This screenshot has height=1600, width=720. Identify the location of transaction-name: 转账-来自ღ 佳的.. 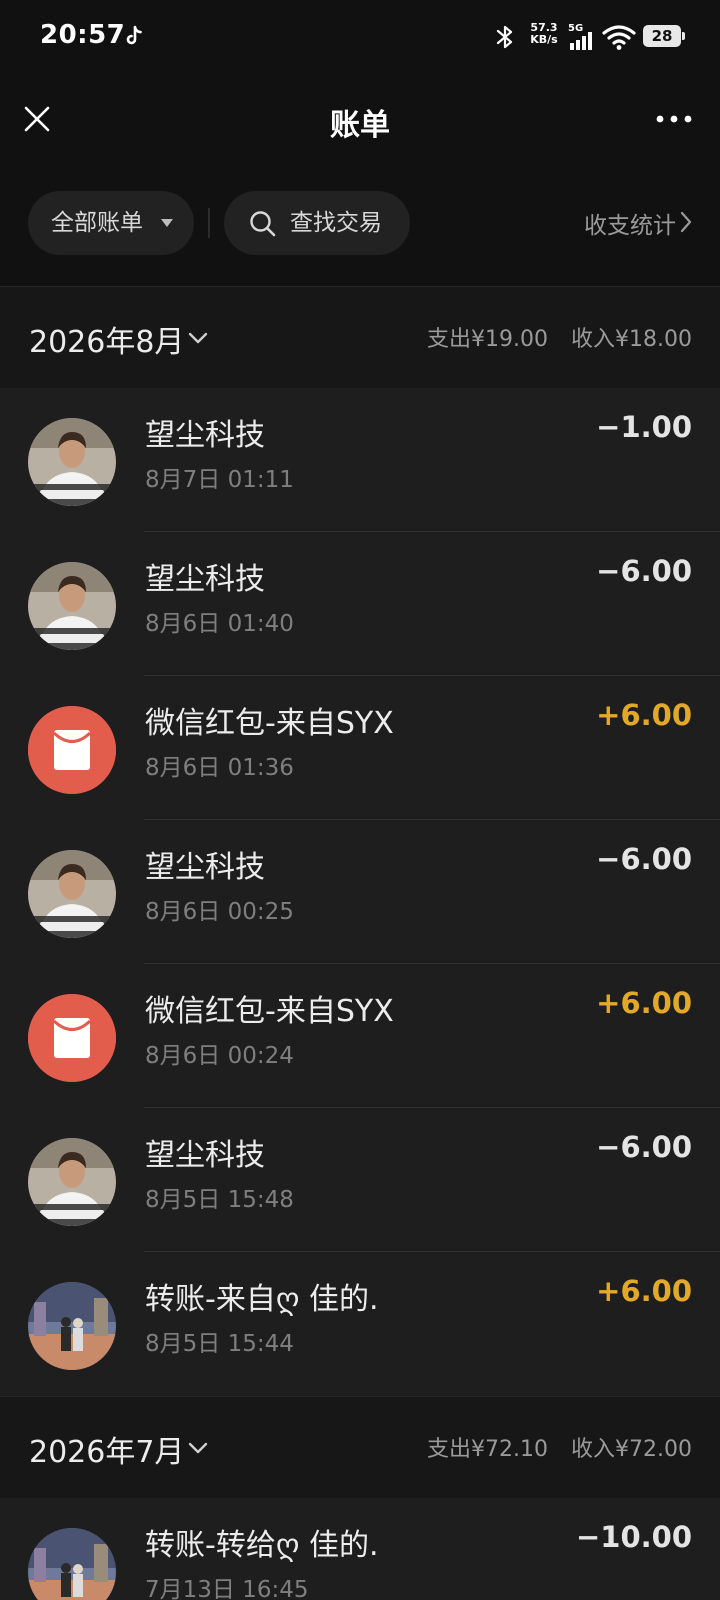
(262, 1299).